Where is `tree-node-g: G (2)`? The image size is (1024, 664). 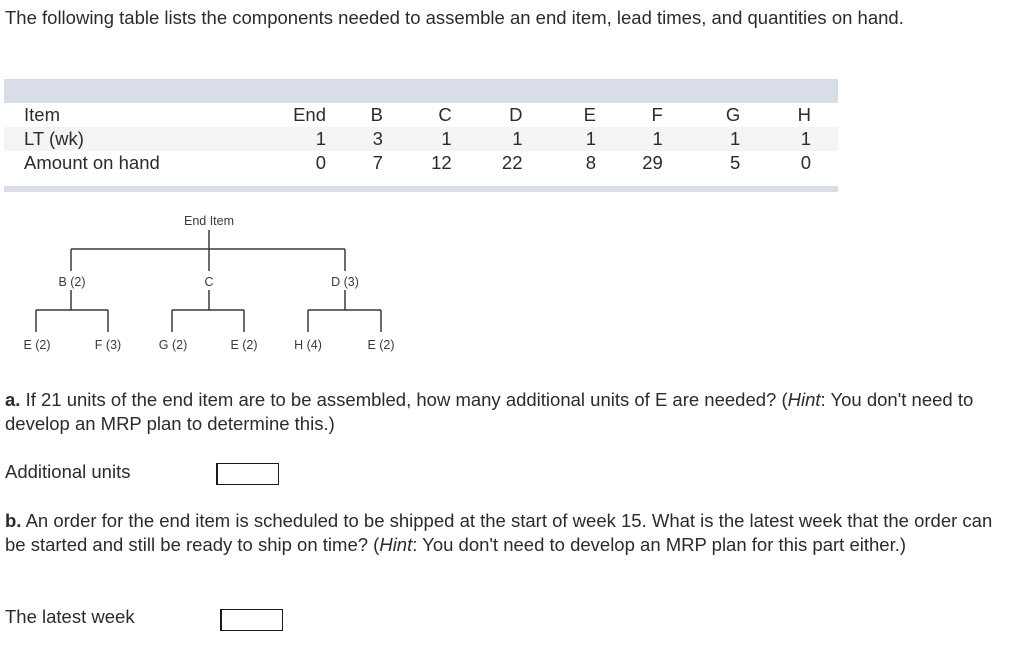 tree-node-g: G (2) is located at coordinates (173, 345).